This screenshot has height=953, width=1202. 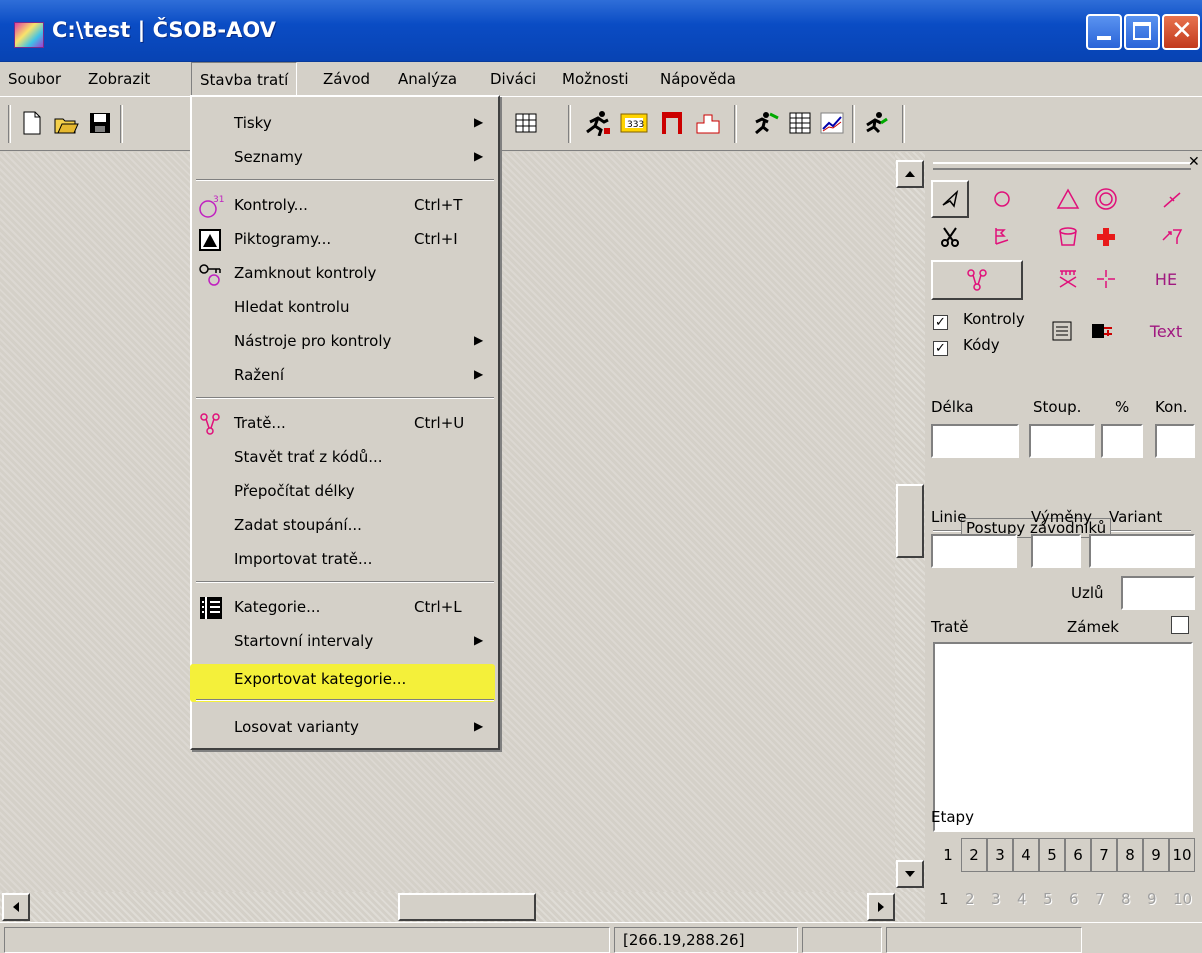 I want to click on panel-grip, so click(x=1062, y=166).